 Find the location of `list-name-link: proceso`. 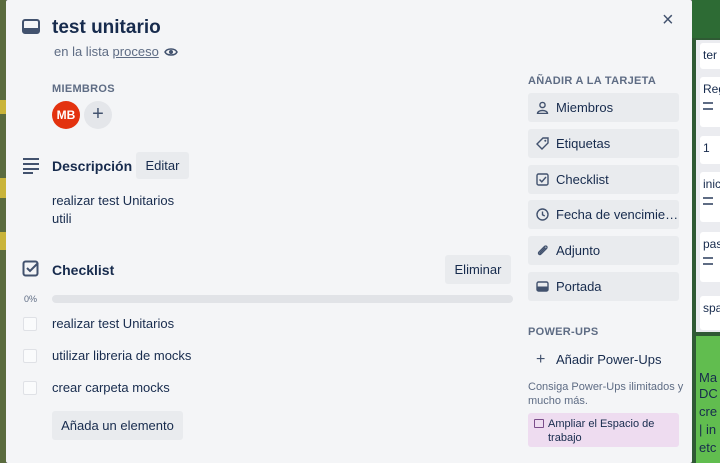

list-name-link: proceso is located at coordinates (136, 51).